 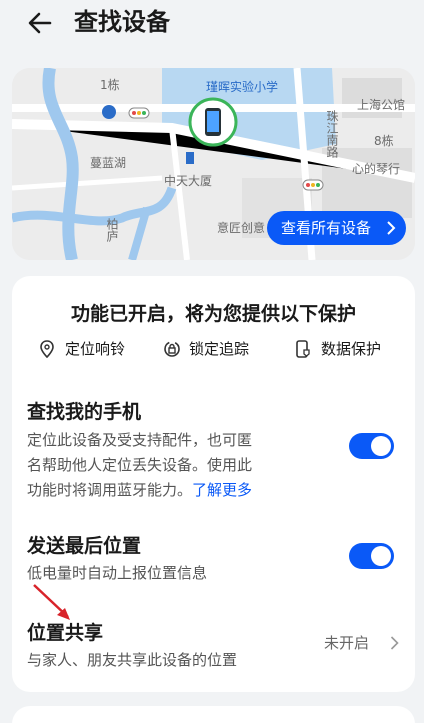 I want to click on feature-label: 数据保护, so click(x=351, y=349).